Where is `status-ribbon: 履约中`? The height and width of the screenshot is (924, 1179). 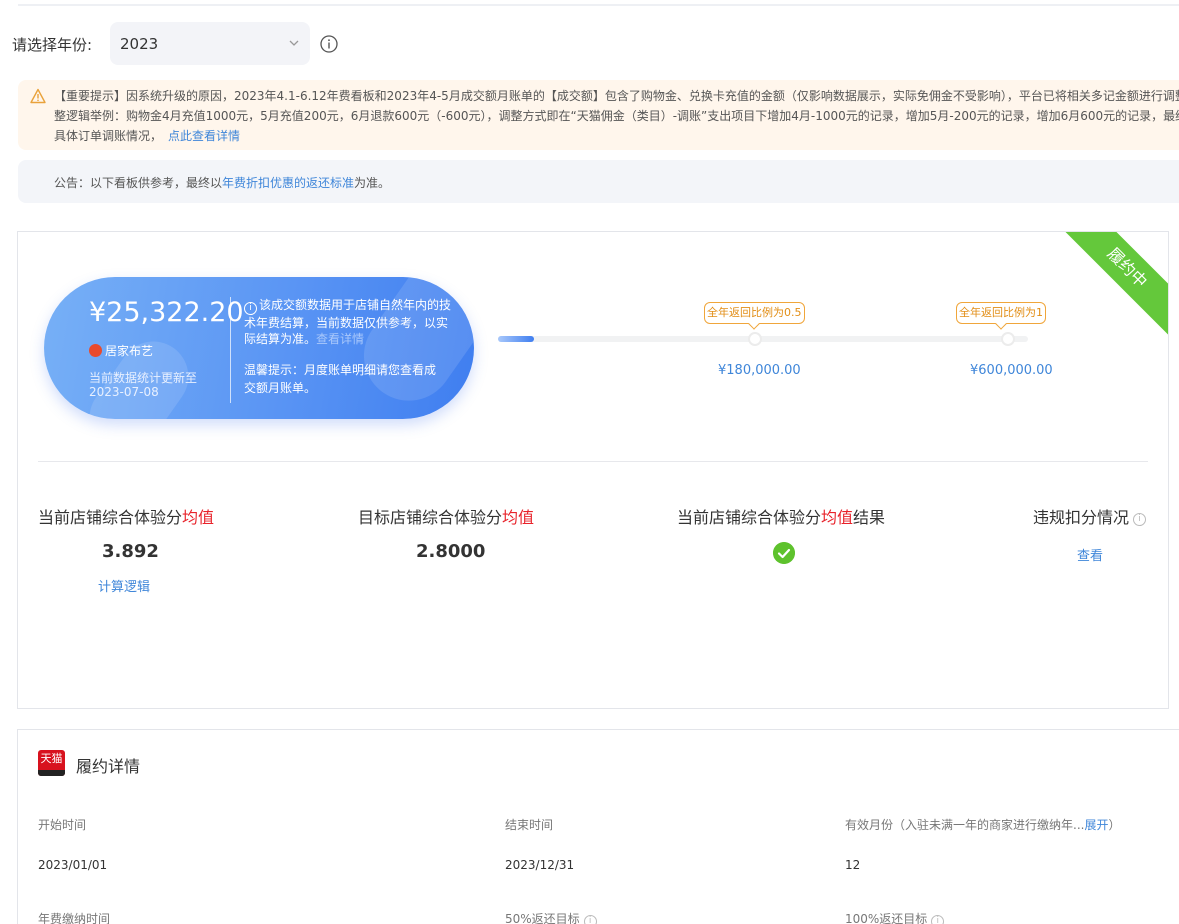
status-ribbon: 履约中 is located at coordinates (1107, 290).